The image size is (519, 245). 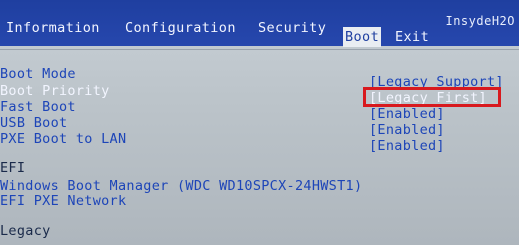 I want to click on tab-configuration: Configuration, so click(x=180, y=28).